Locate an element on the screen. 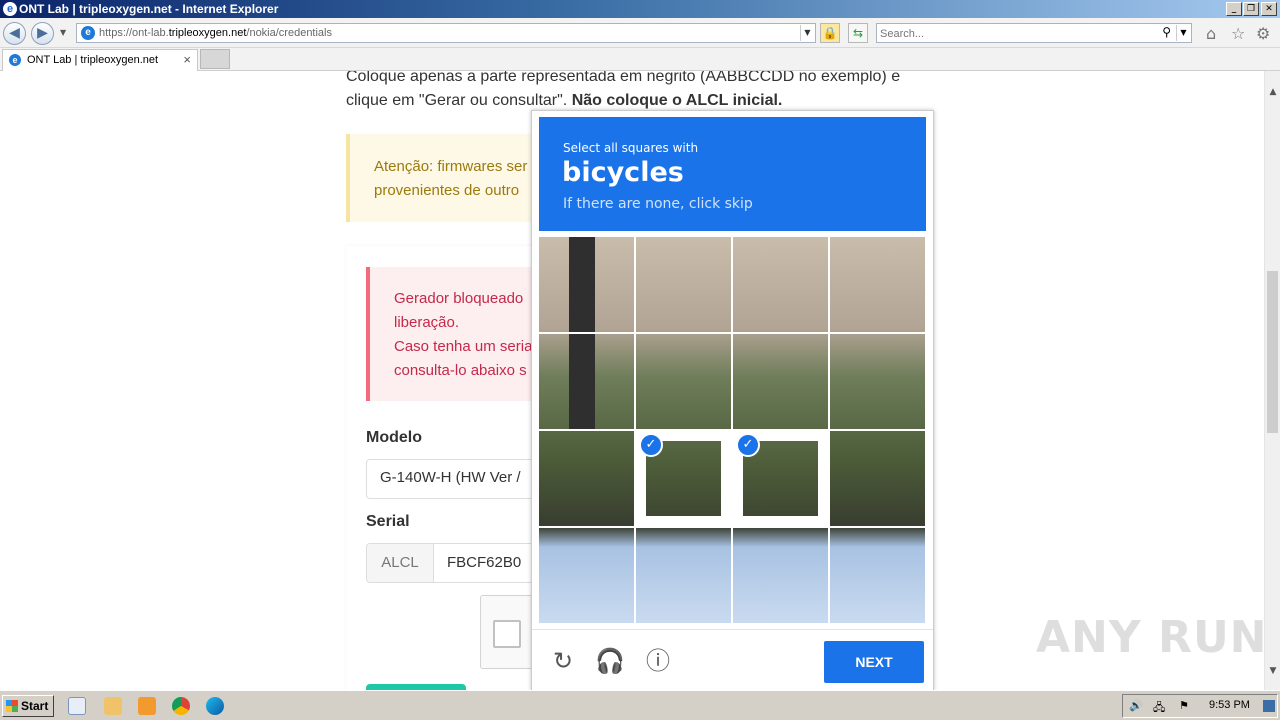 The width and height of the screenshot is (1280, 720). favorites-star-icon: ☆ is located at coordinates (1238, 34).